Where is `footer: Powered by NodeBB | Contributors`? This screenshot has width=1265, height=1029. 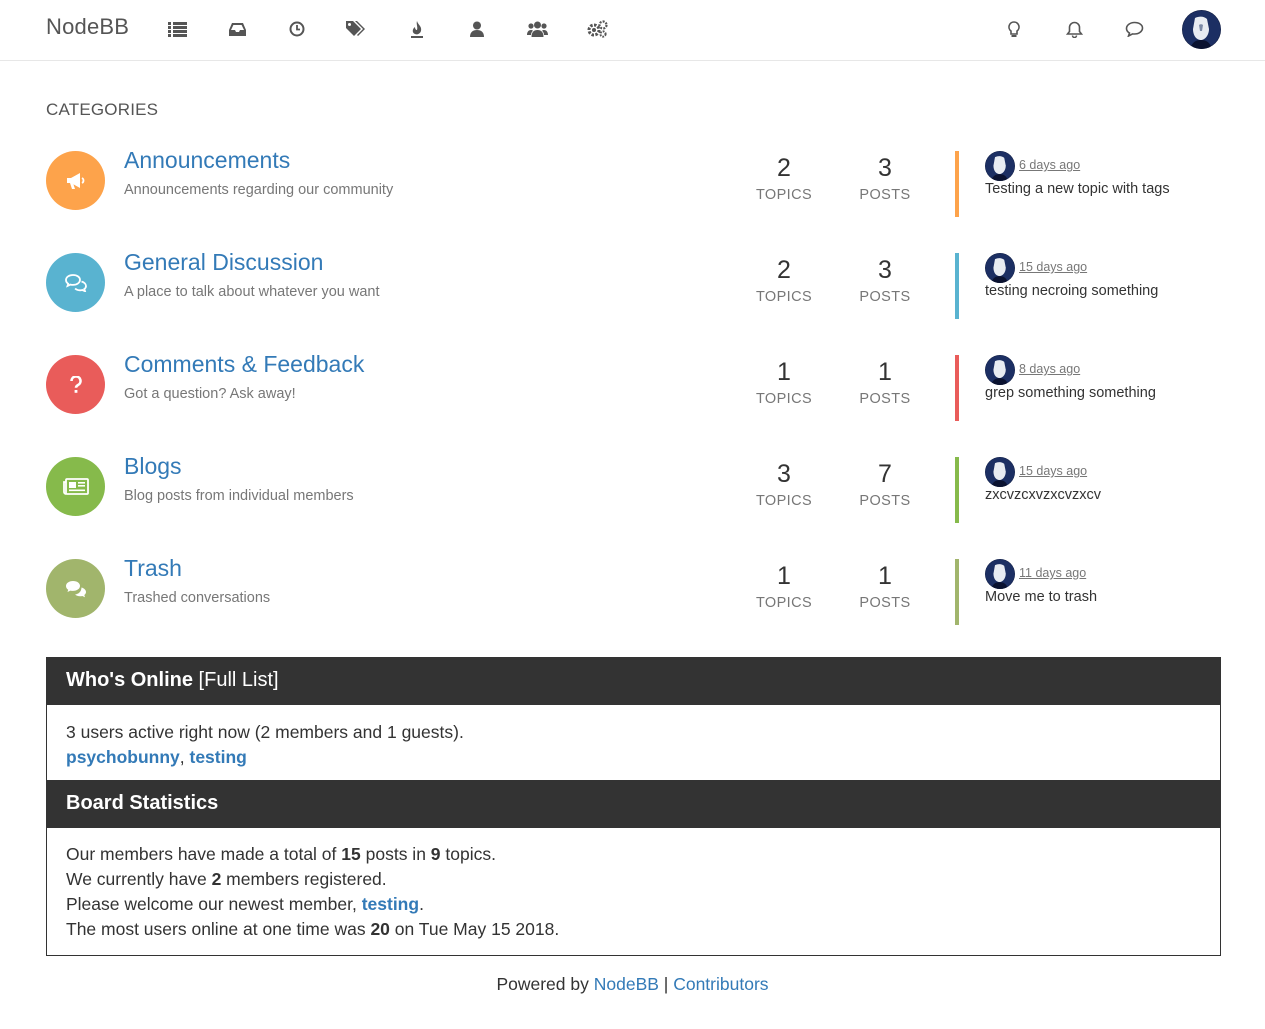
footer: Powered by NodeBB | Contributors is located at coordinates (632, 984).